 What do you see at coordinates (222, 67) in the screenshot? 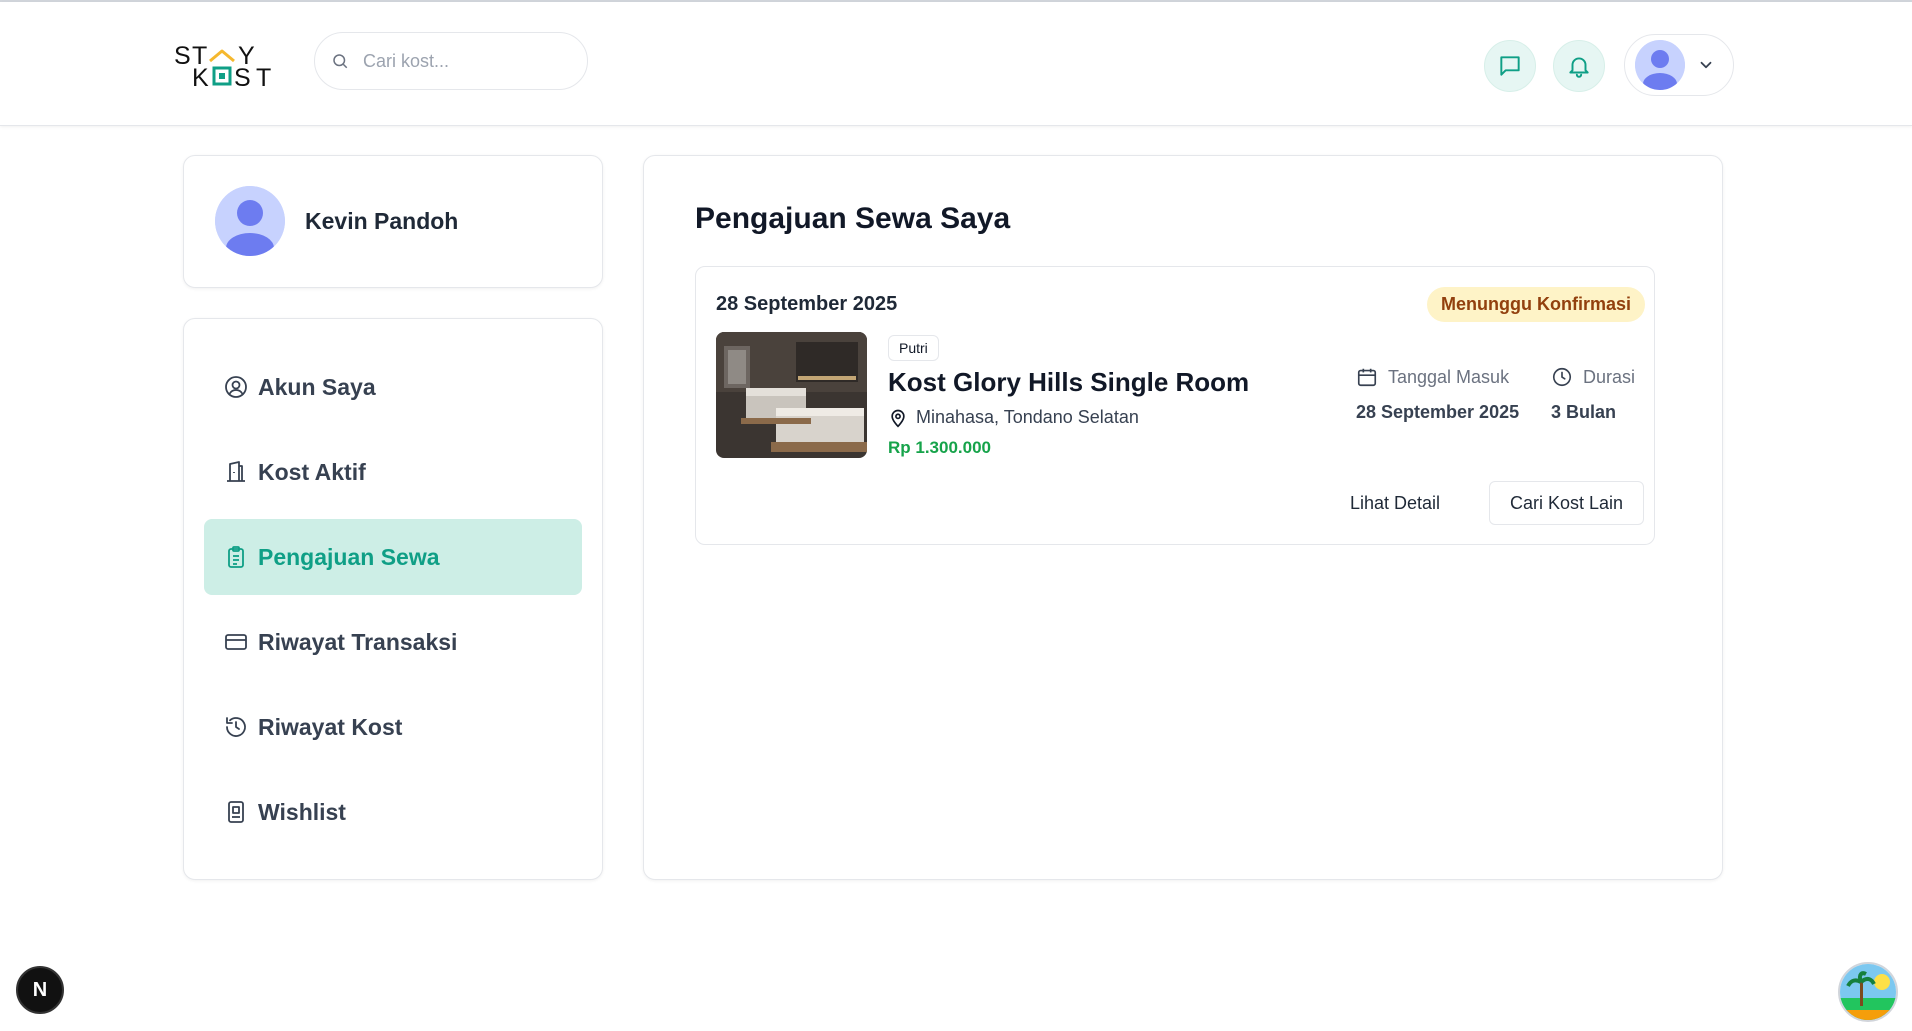
I see `stay-kost-logo-icon: S T Y K S T` at bounding box center [222, 67].